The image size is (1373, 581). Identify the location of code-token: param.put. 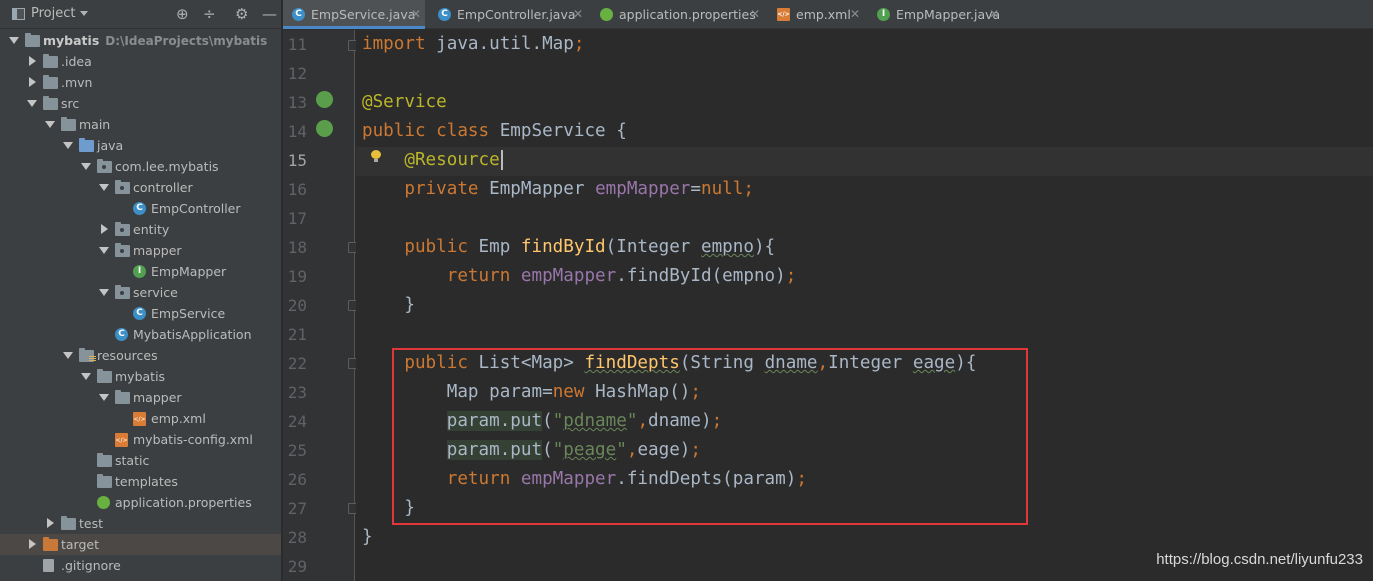
(494, 421).